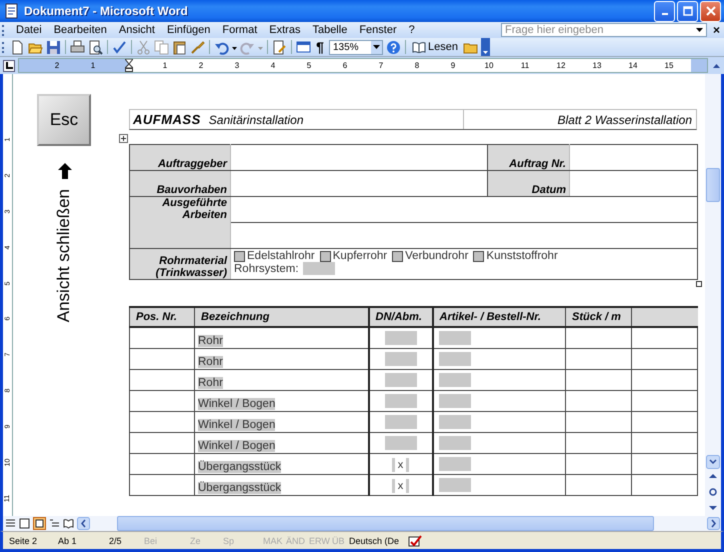 The image size is (724, 552). I want to click on ruler-number: 9, so click(453, 66).